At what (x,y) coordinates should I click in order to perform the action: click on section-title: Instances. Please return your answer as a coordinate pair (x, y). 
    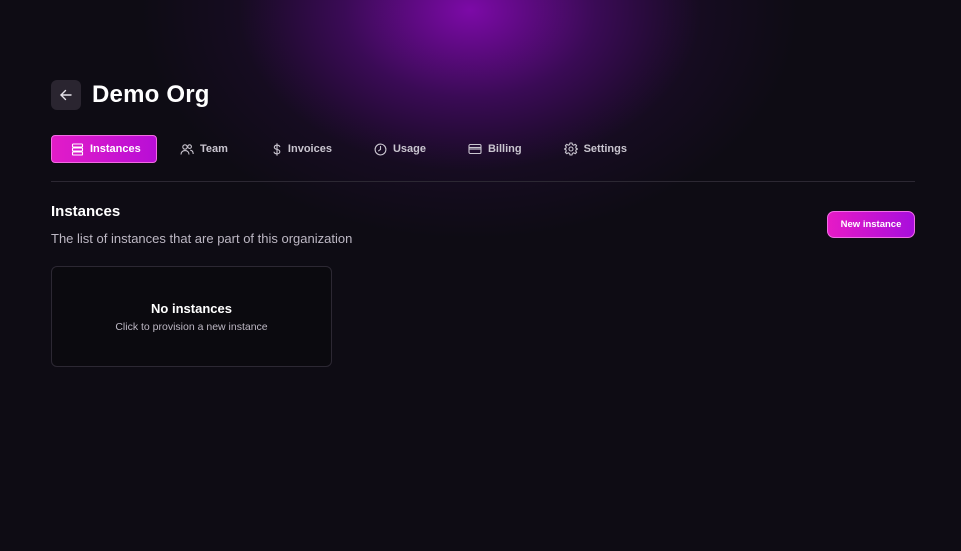
    Looking at the image, I should click on (86, 211).